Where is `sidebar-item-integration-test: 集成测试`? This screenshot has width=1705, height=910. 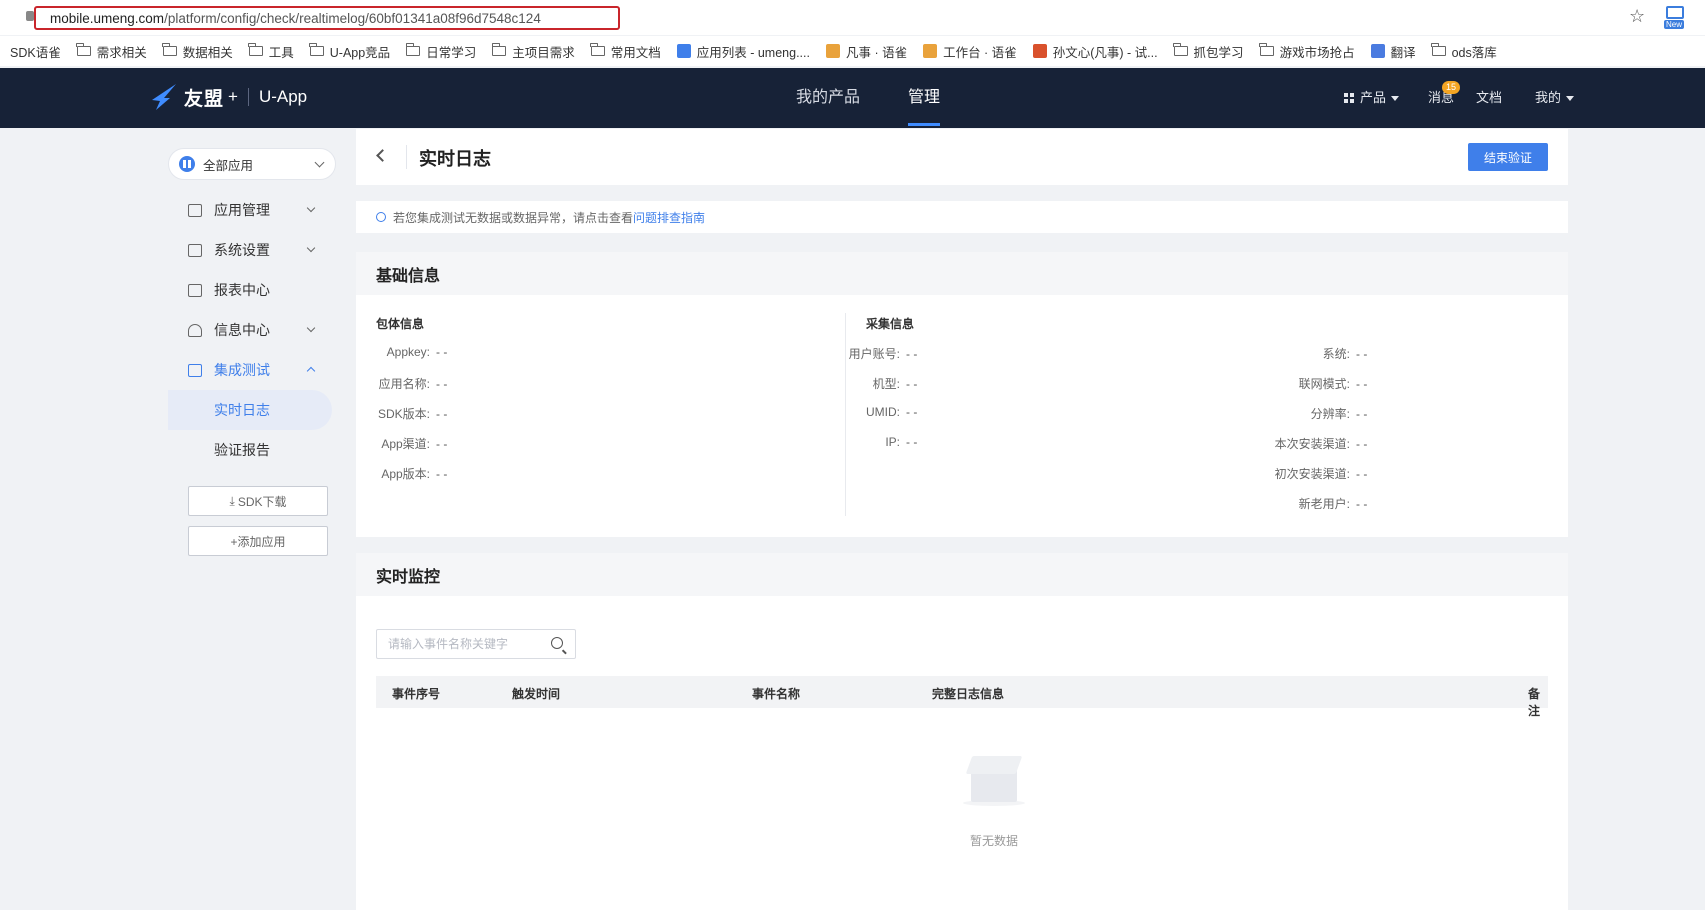
sidebar-item-integration-test: 集成测试 is located at coordinates (252, 370).